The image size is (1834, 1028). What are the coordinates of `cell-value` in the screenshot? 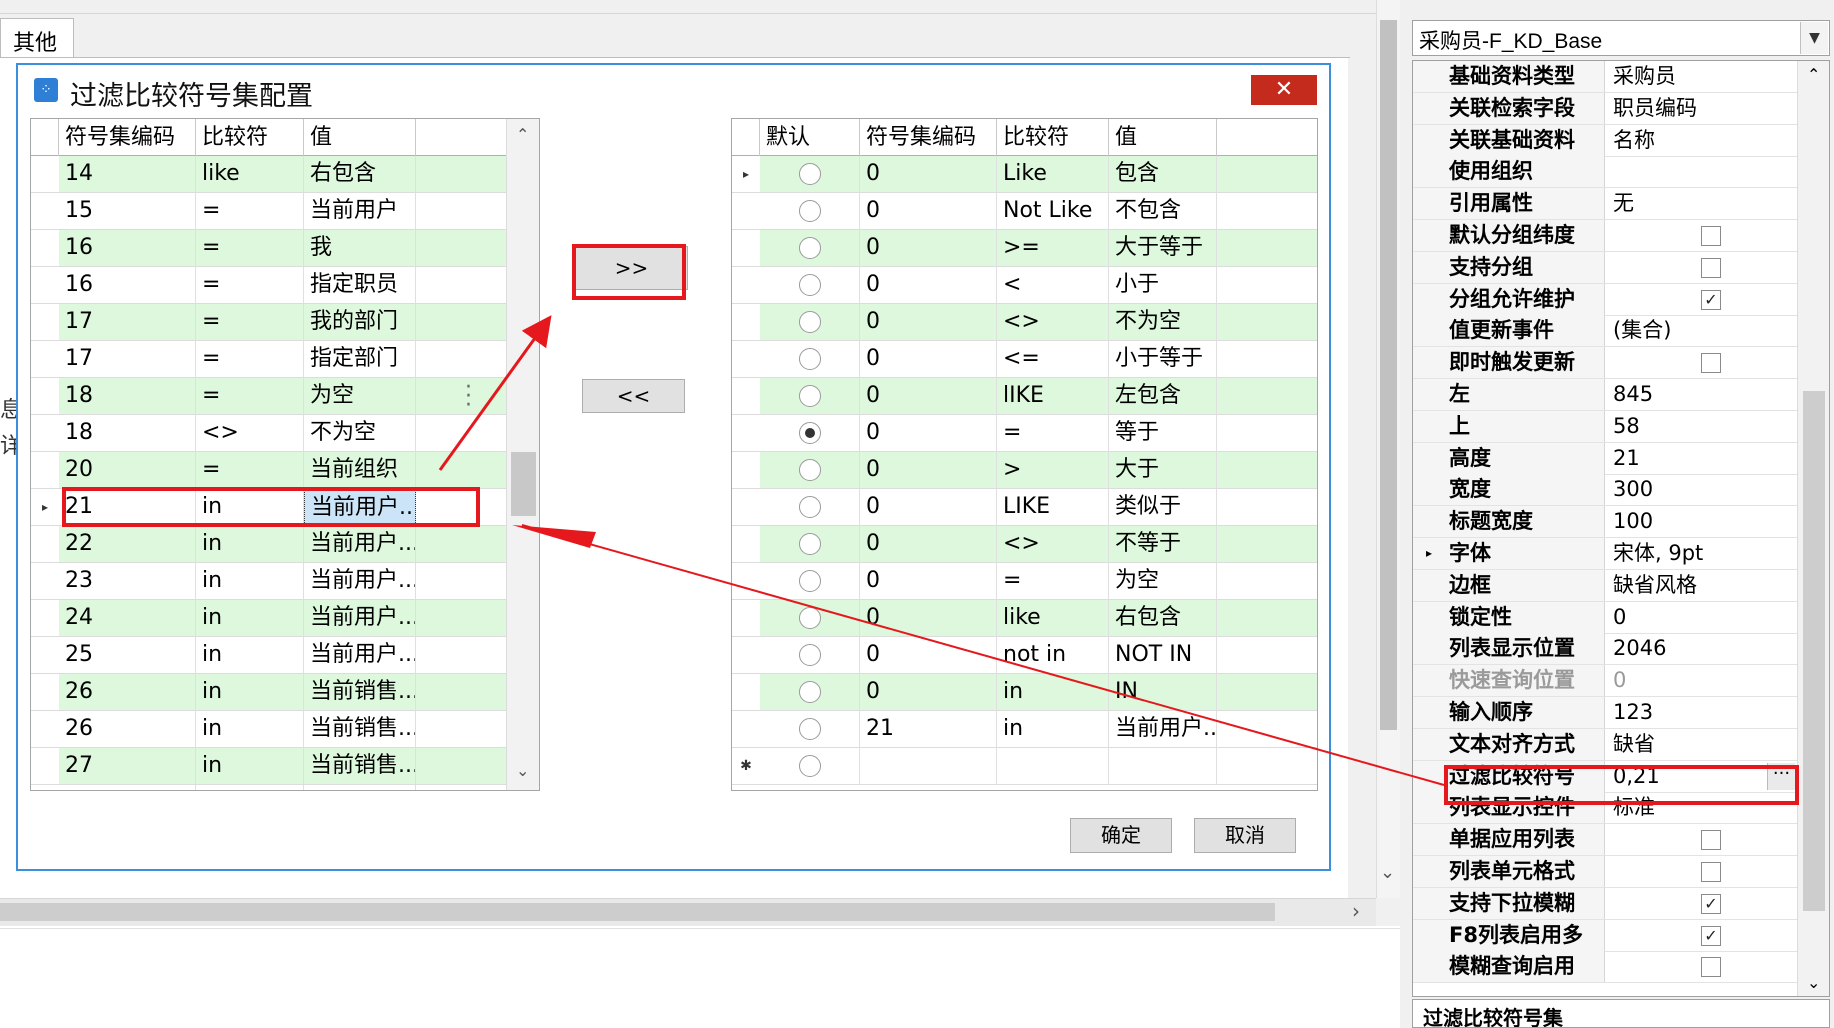 It's located at (1163, 766).